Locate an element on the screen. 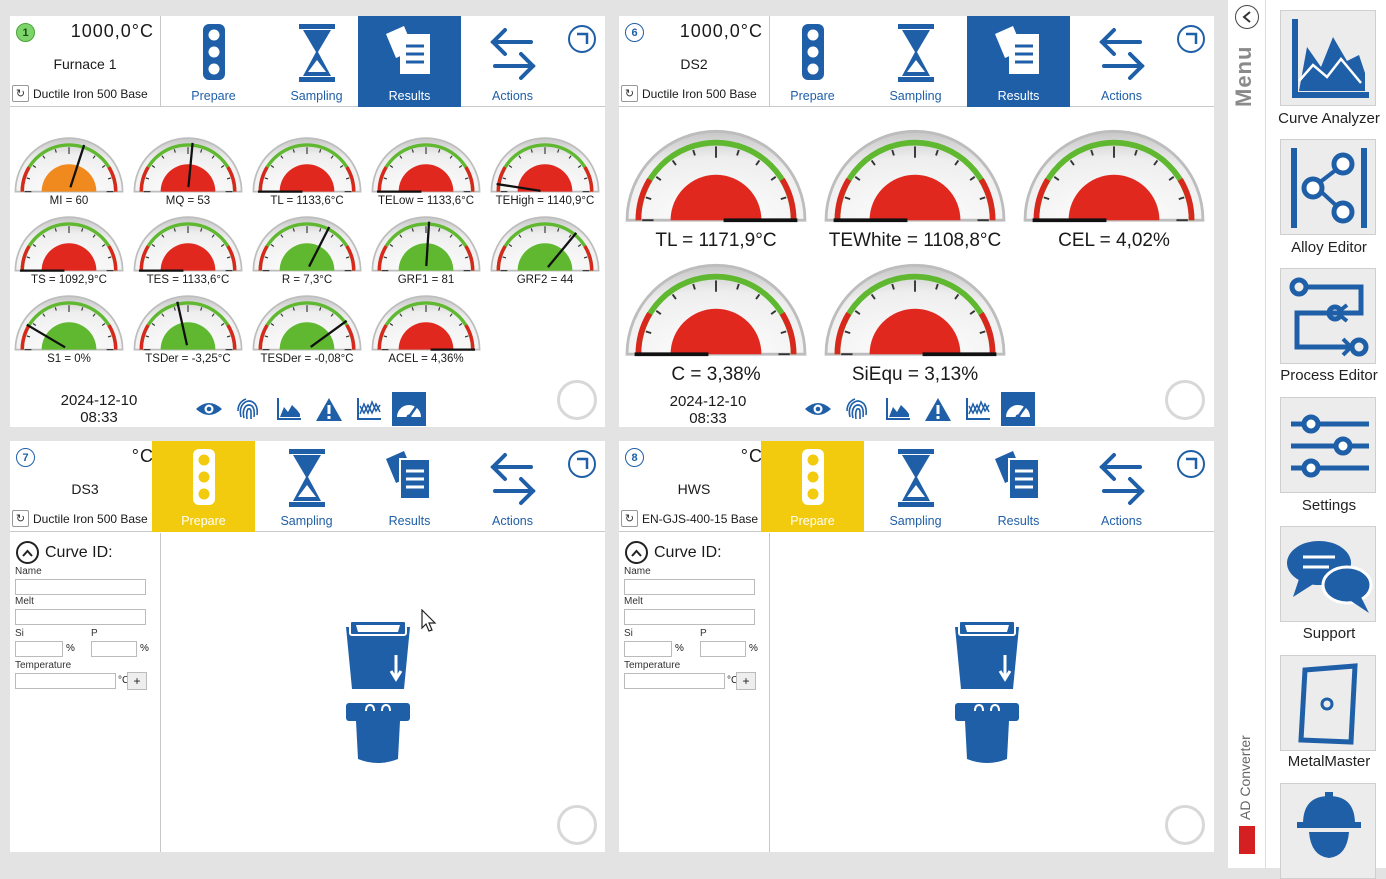 The height and width of the screenshot is (879, 1386). gauge-label: CEL = 4,02% is located at coordinates (1114, 240).